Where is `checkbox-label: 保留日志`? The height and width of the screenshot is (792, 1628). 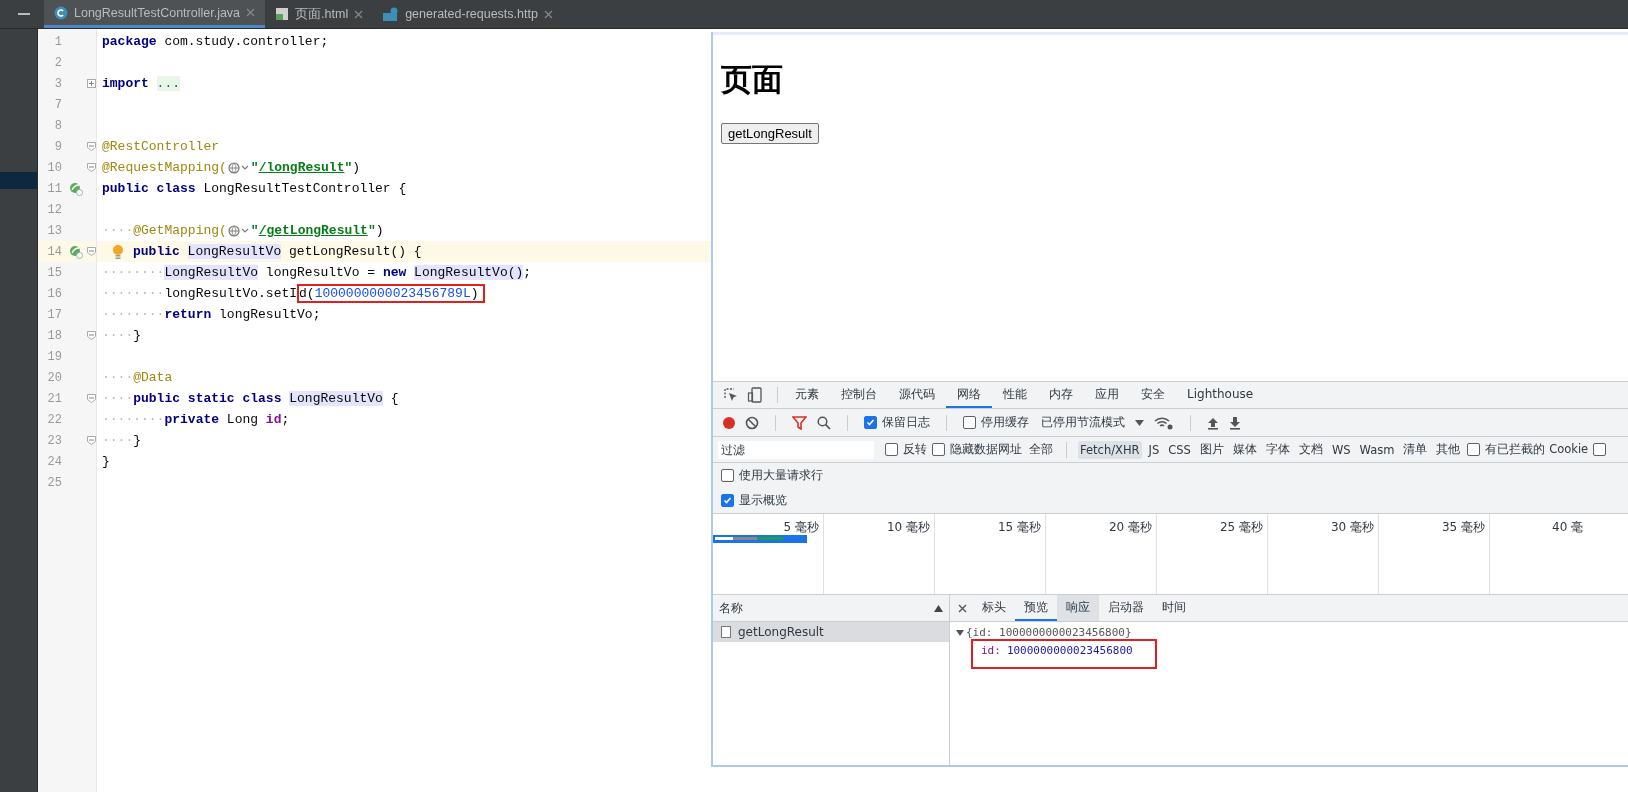 checkbox-label: 保留日志 is located at coordinates (906, 422).